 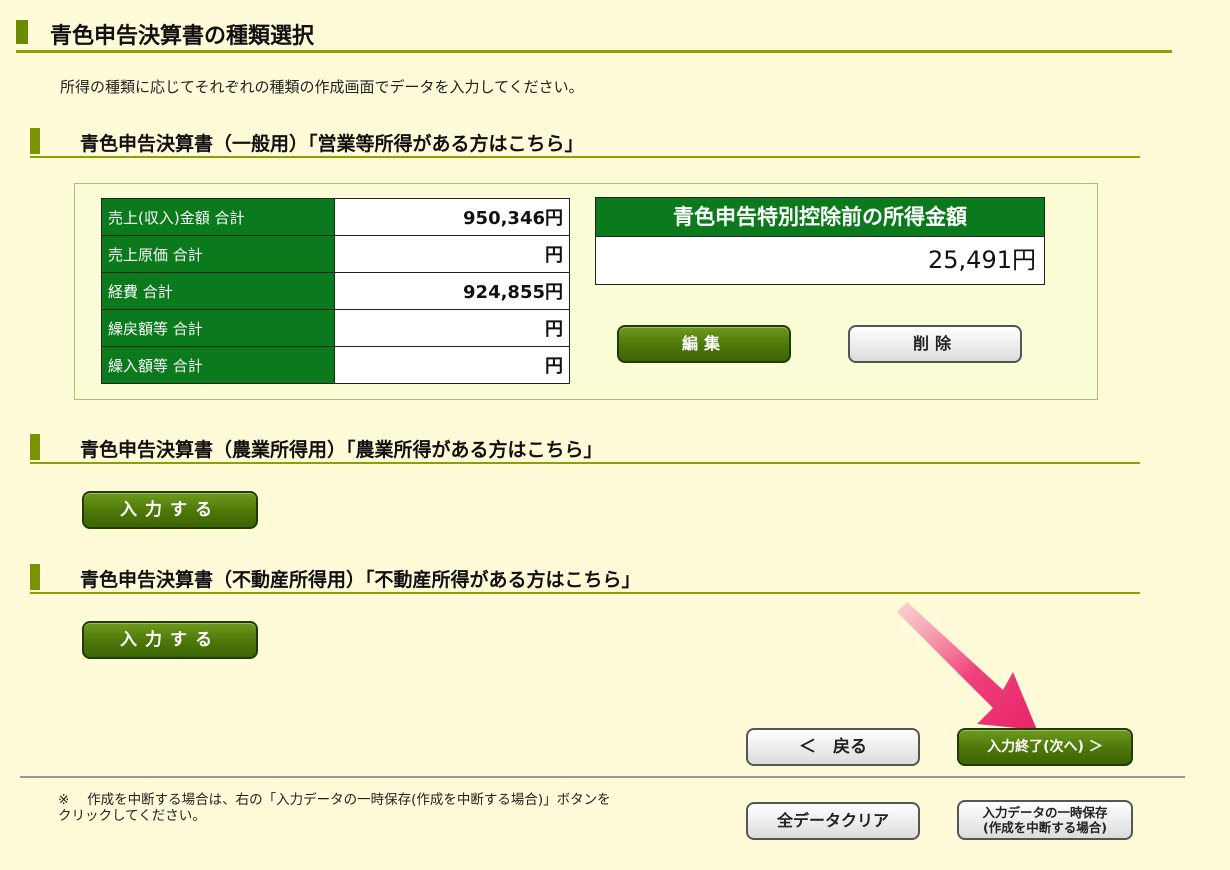 What do you see at coordinates (935, 344) in the screenshot?
I see `delete-button: 削除` at bounding box center [935, 344].